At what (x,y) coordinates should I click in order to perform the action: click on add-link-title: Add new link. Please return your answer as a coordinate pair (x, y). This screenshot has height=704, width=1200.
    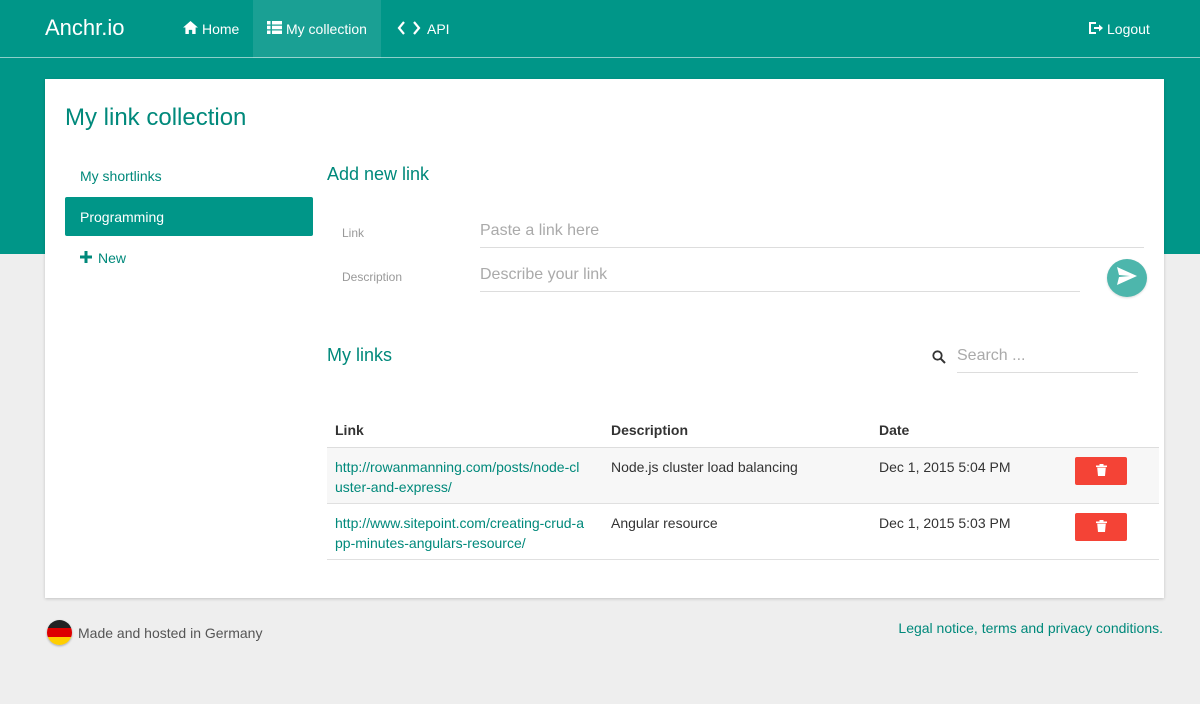
    Looking at the image, I should click on (378, 174).